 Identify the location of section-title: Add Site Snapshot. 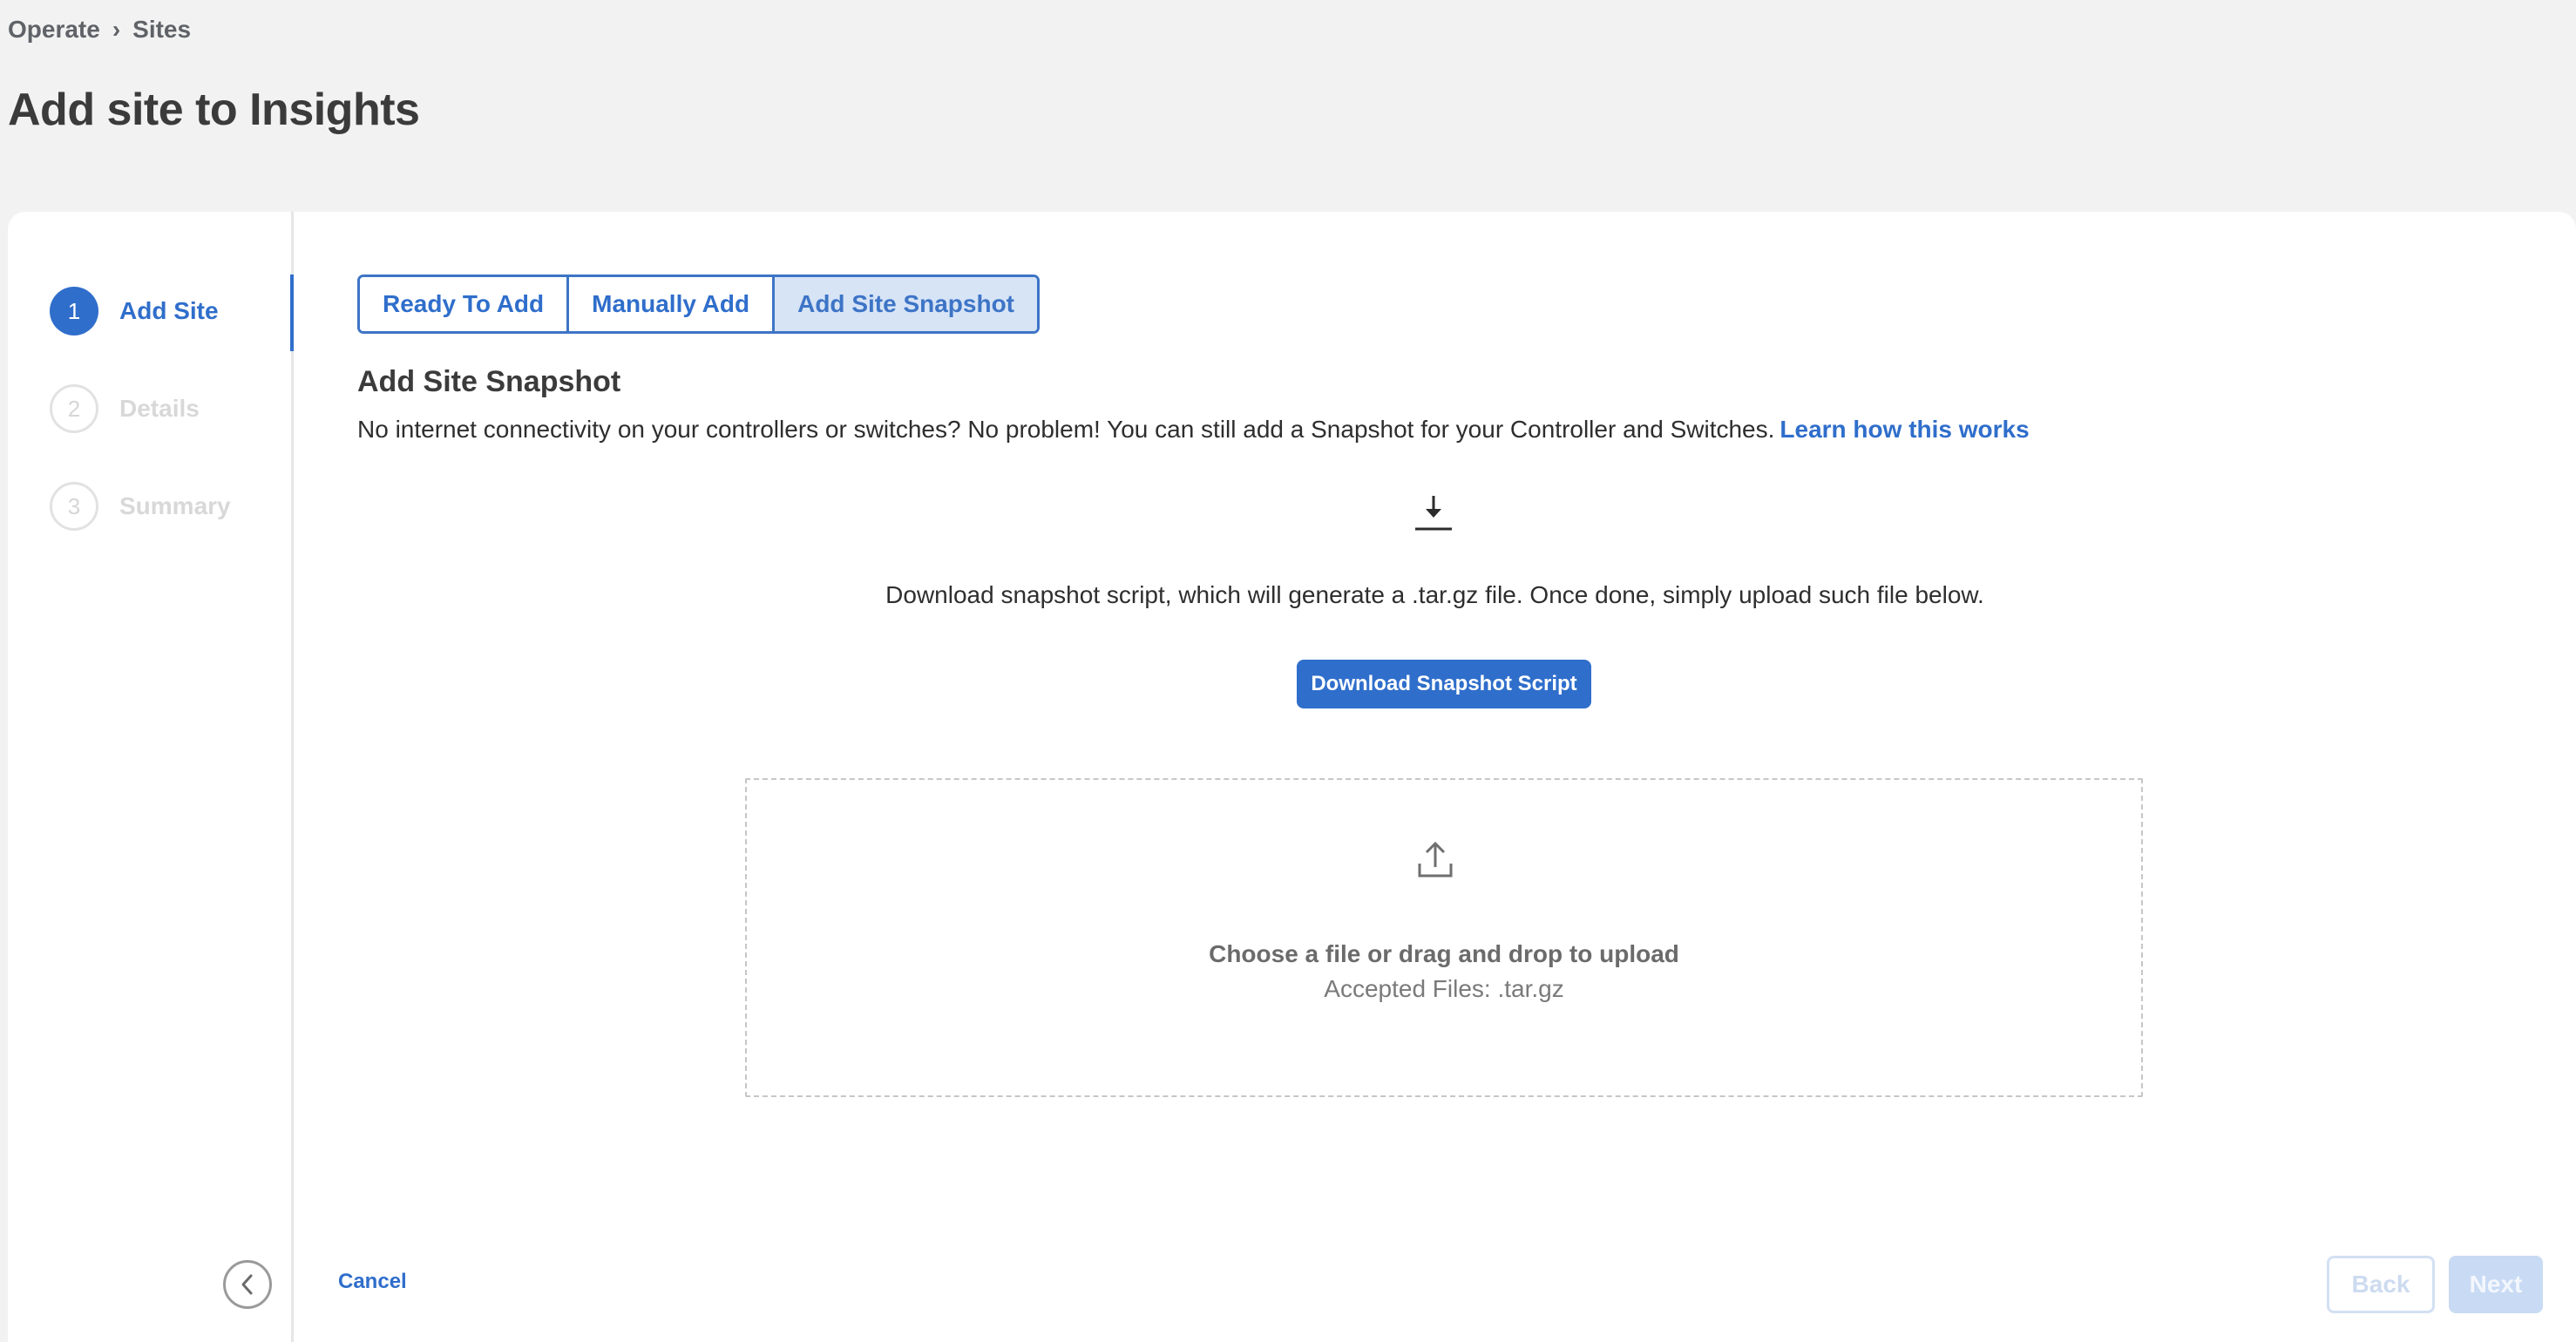
(489, 381).